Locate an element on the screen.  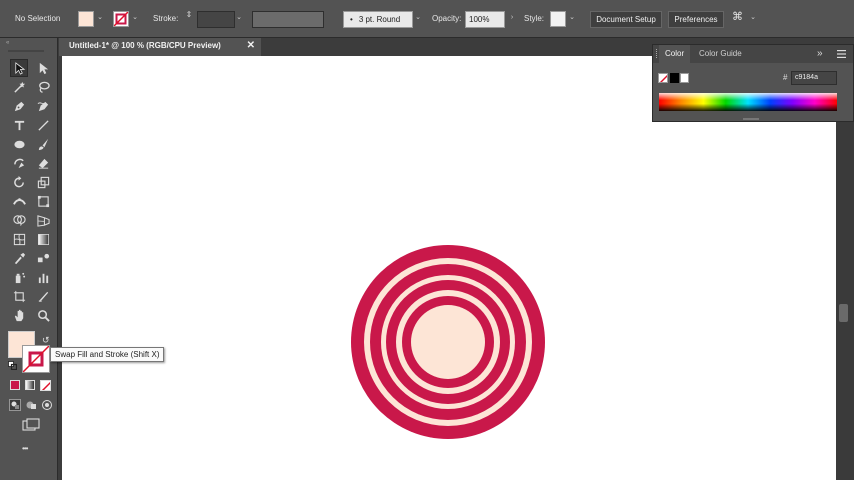
line-segment-tool is located at coordinates (43, 125).